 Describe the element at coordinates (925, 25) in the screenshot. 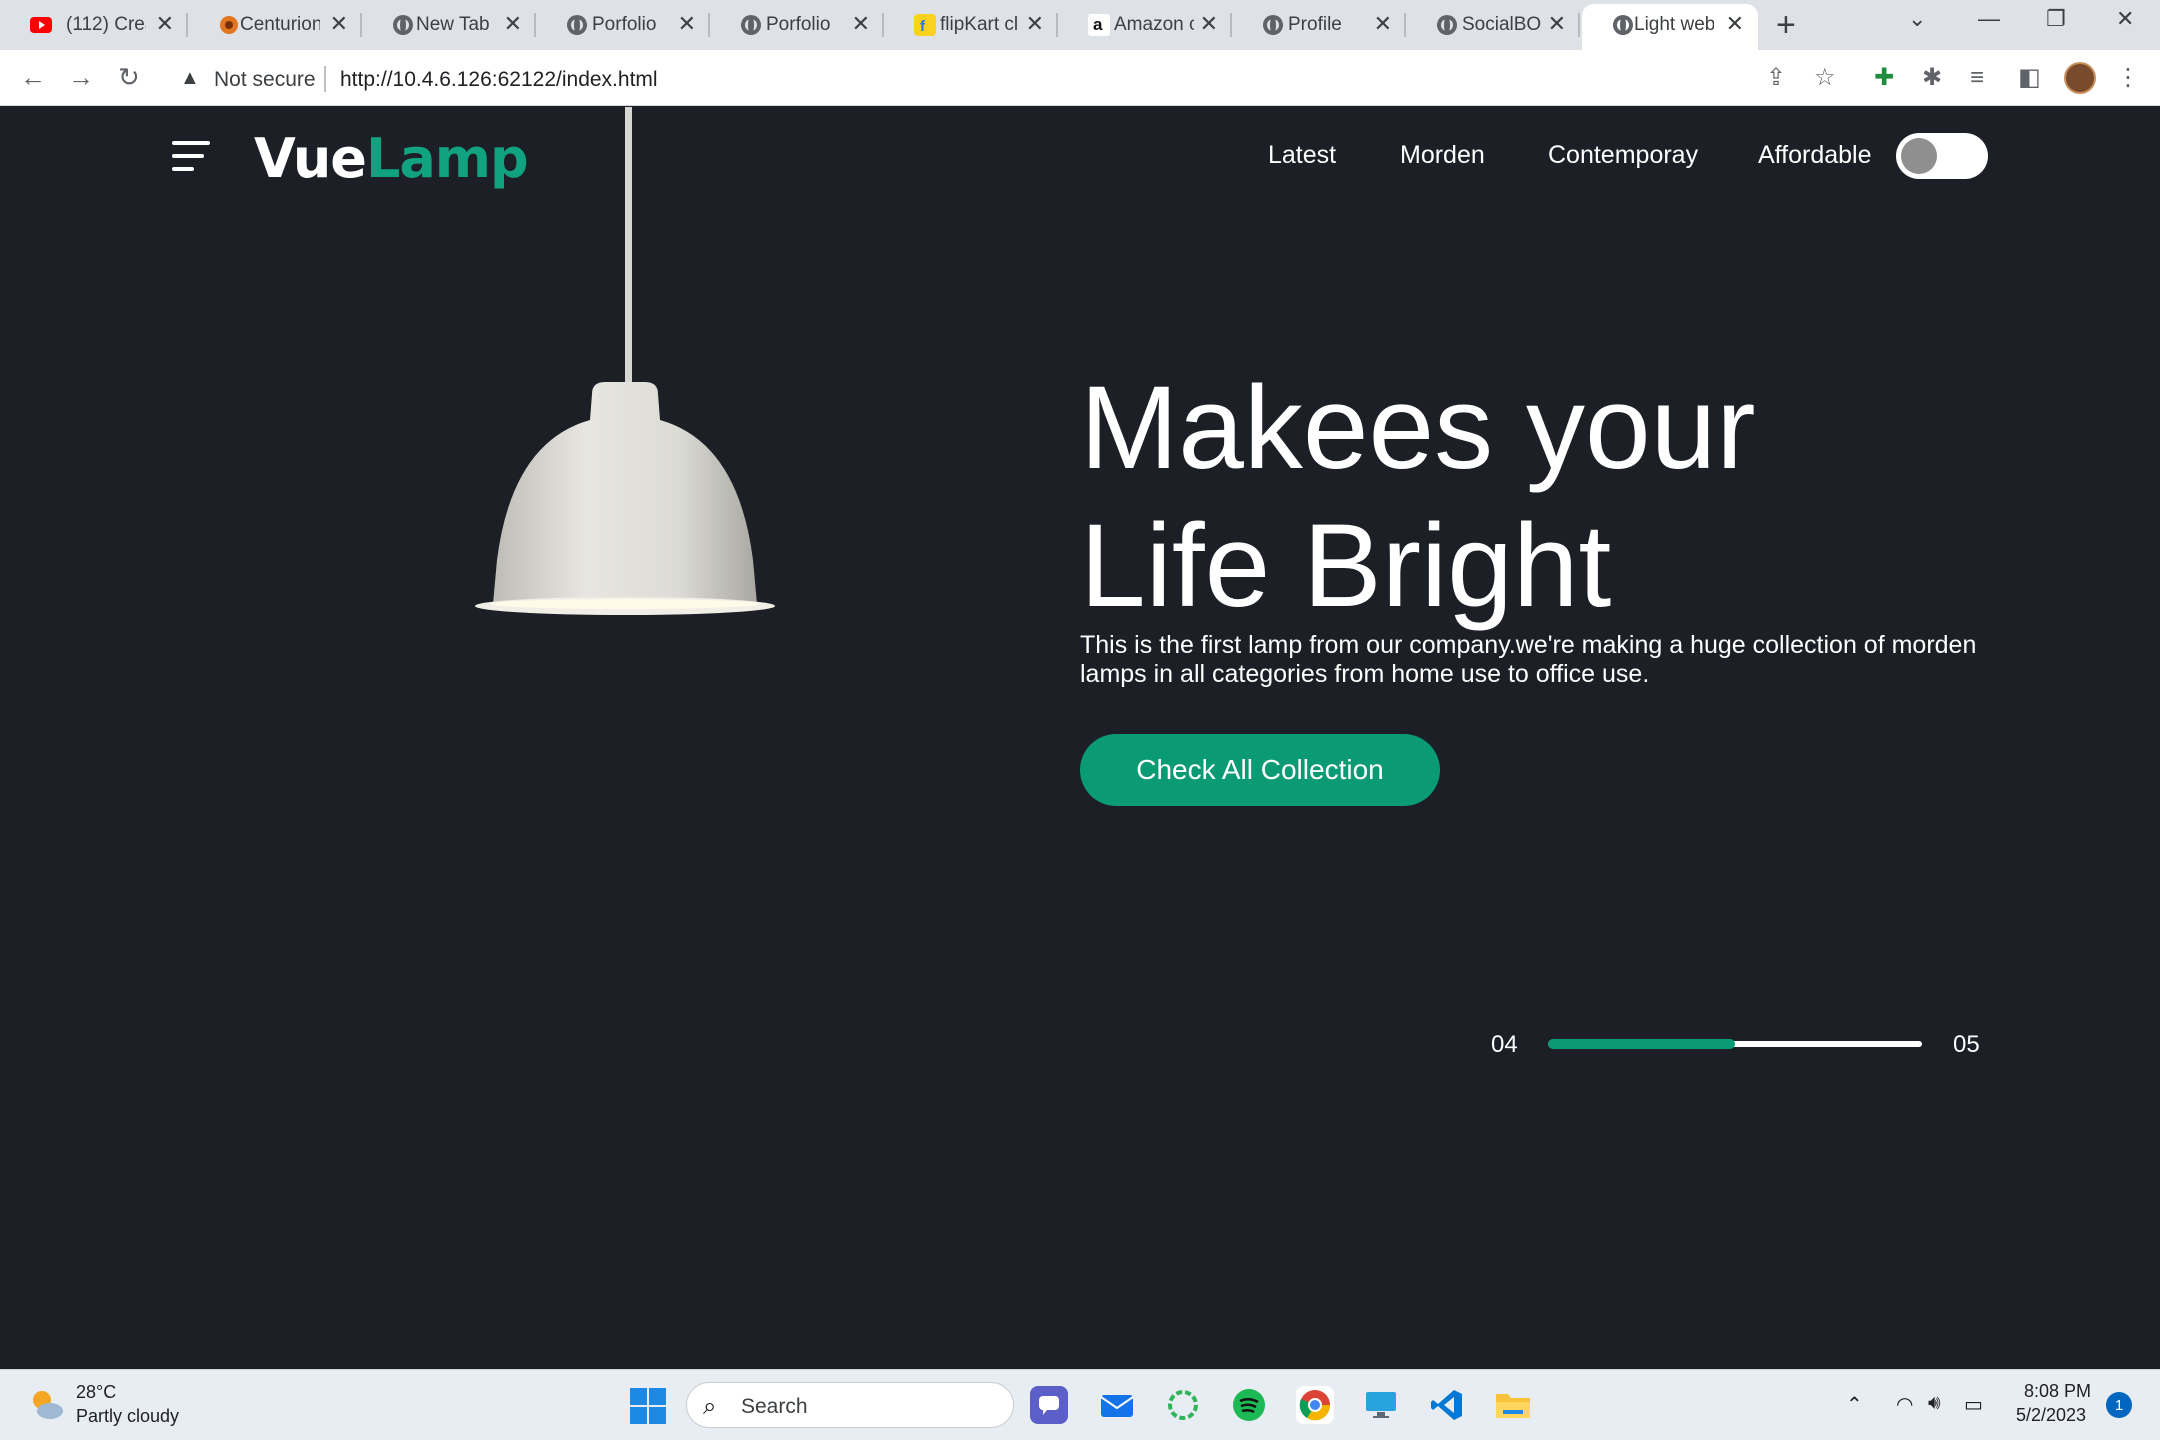

I see `flipkart-icon: f` at that location.